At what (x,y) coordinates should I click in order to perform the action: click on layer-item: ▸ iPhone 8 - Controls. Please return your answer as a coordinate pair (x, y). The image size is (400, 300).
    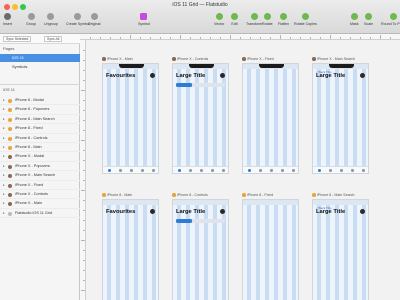
    Looking at the image, I should click on (40, 138).